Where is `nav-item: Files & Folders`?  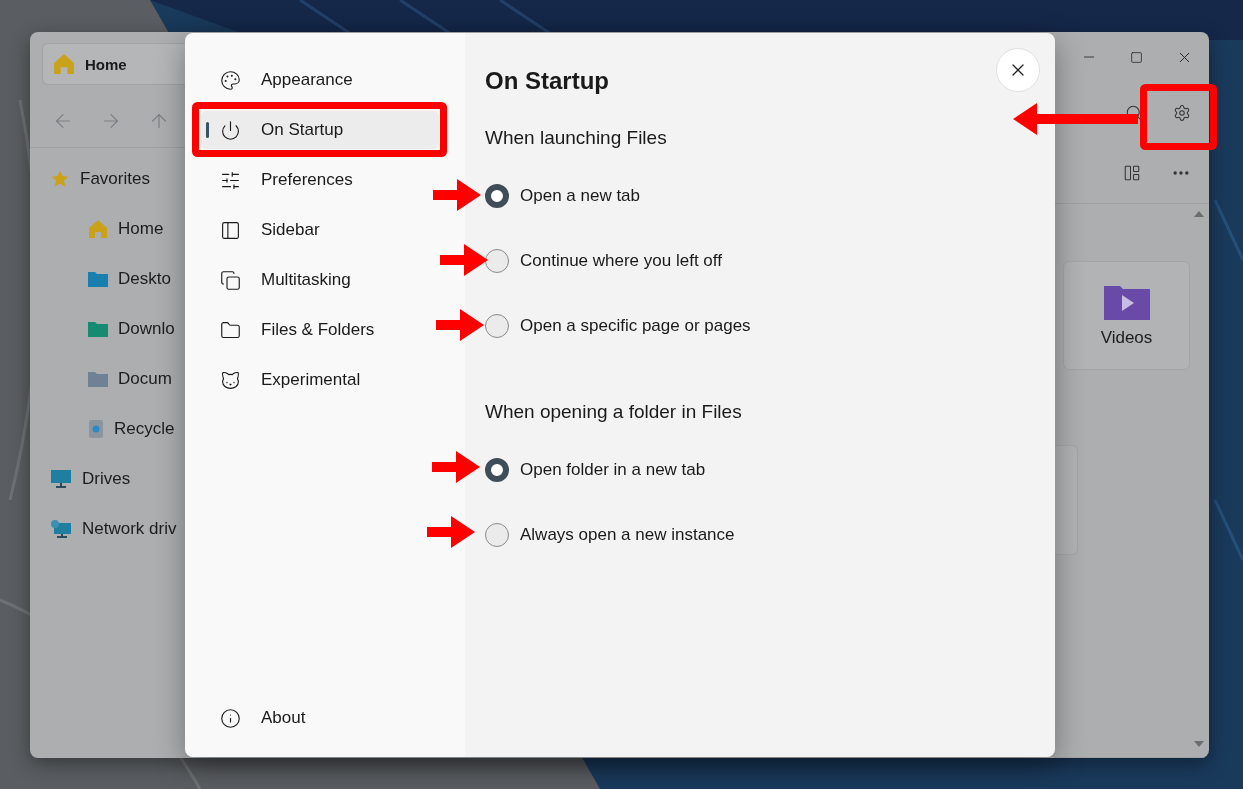 nav-item: Files & Folders is located at coordinates (320, 330).